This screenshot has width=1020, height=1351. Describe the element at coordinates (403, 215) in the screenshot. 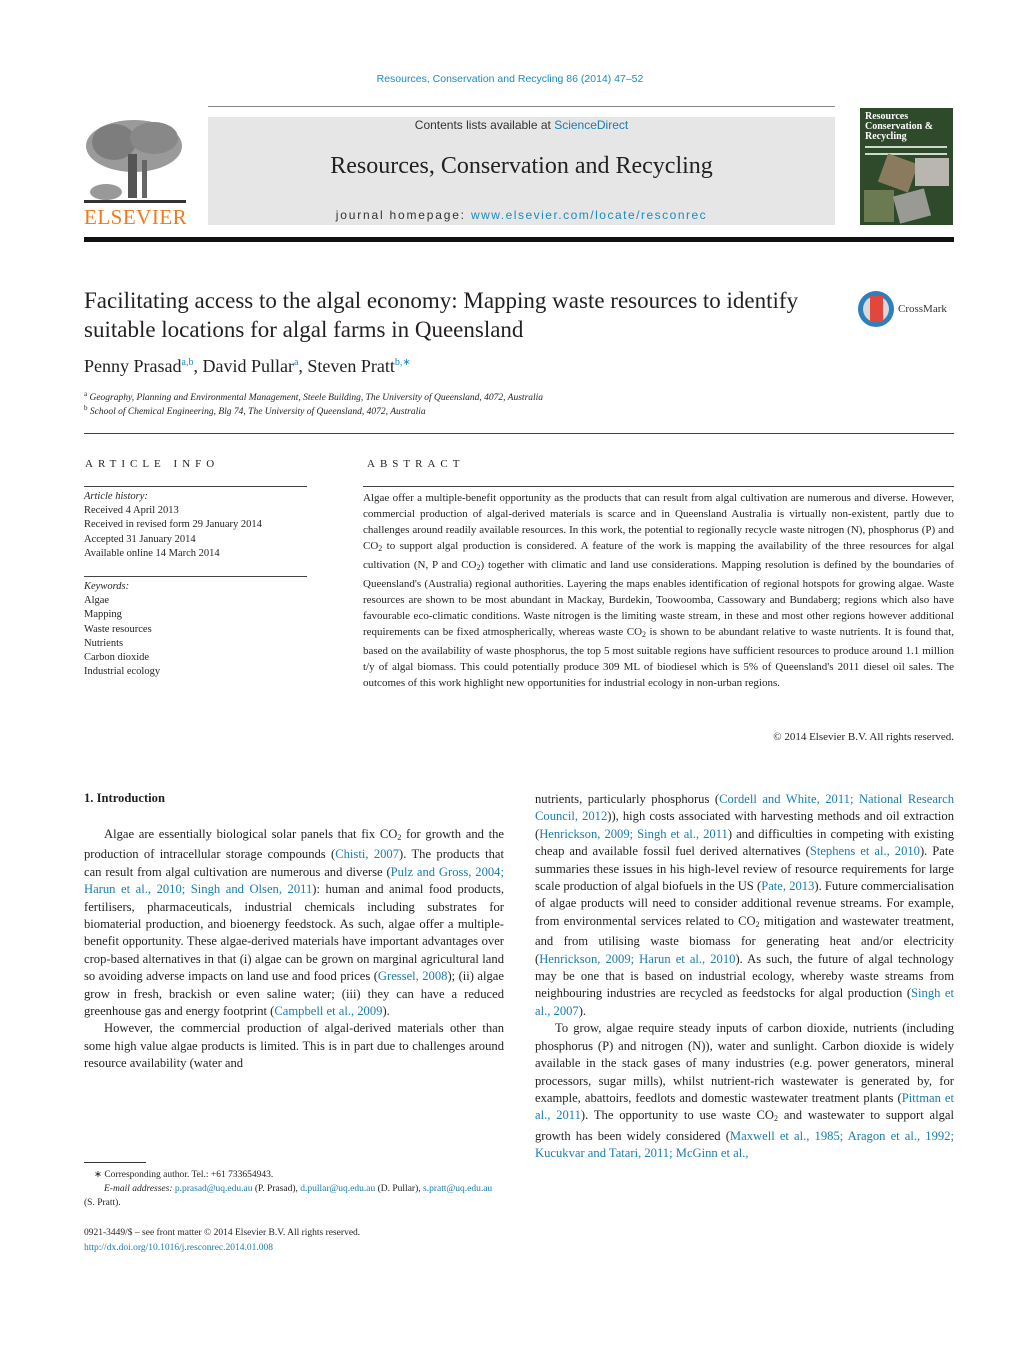

I see `homepage-prefix: journal homepage:` at that location.